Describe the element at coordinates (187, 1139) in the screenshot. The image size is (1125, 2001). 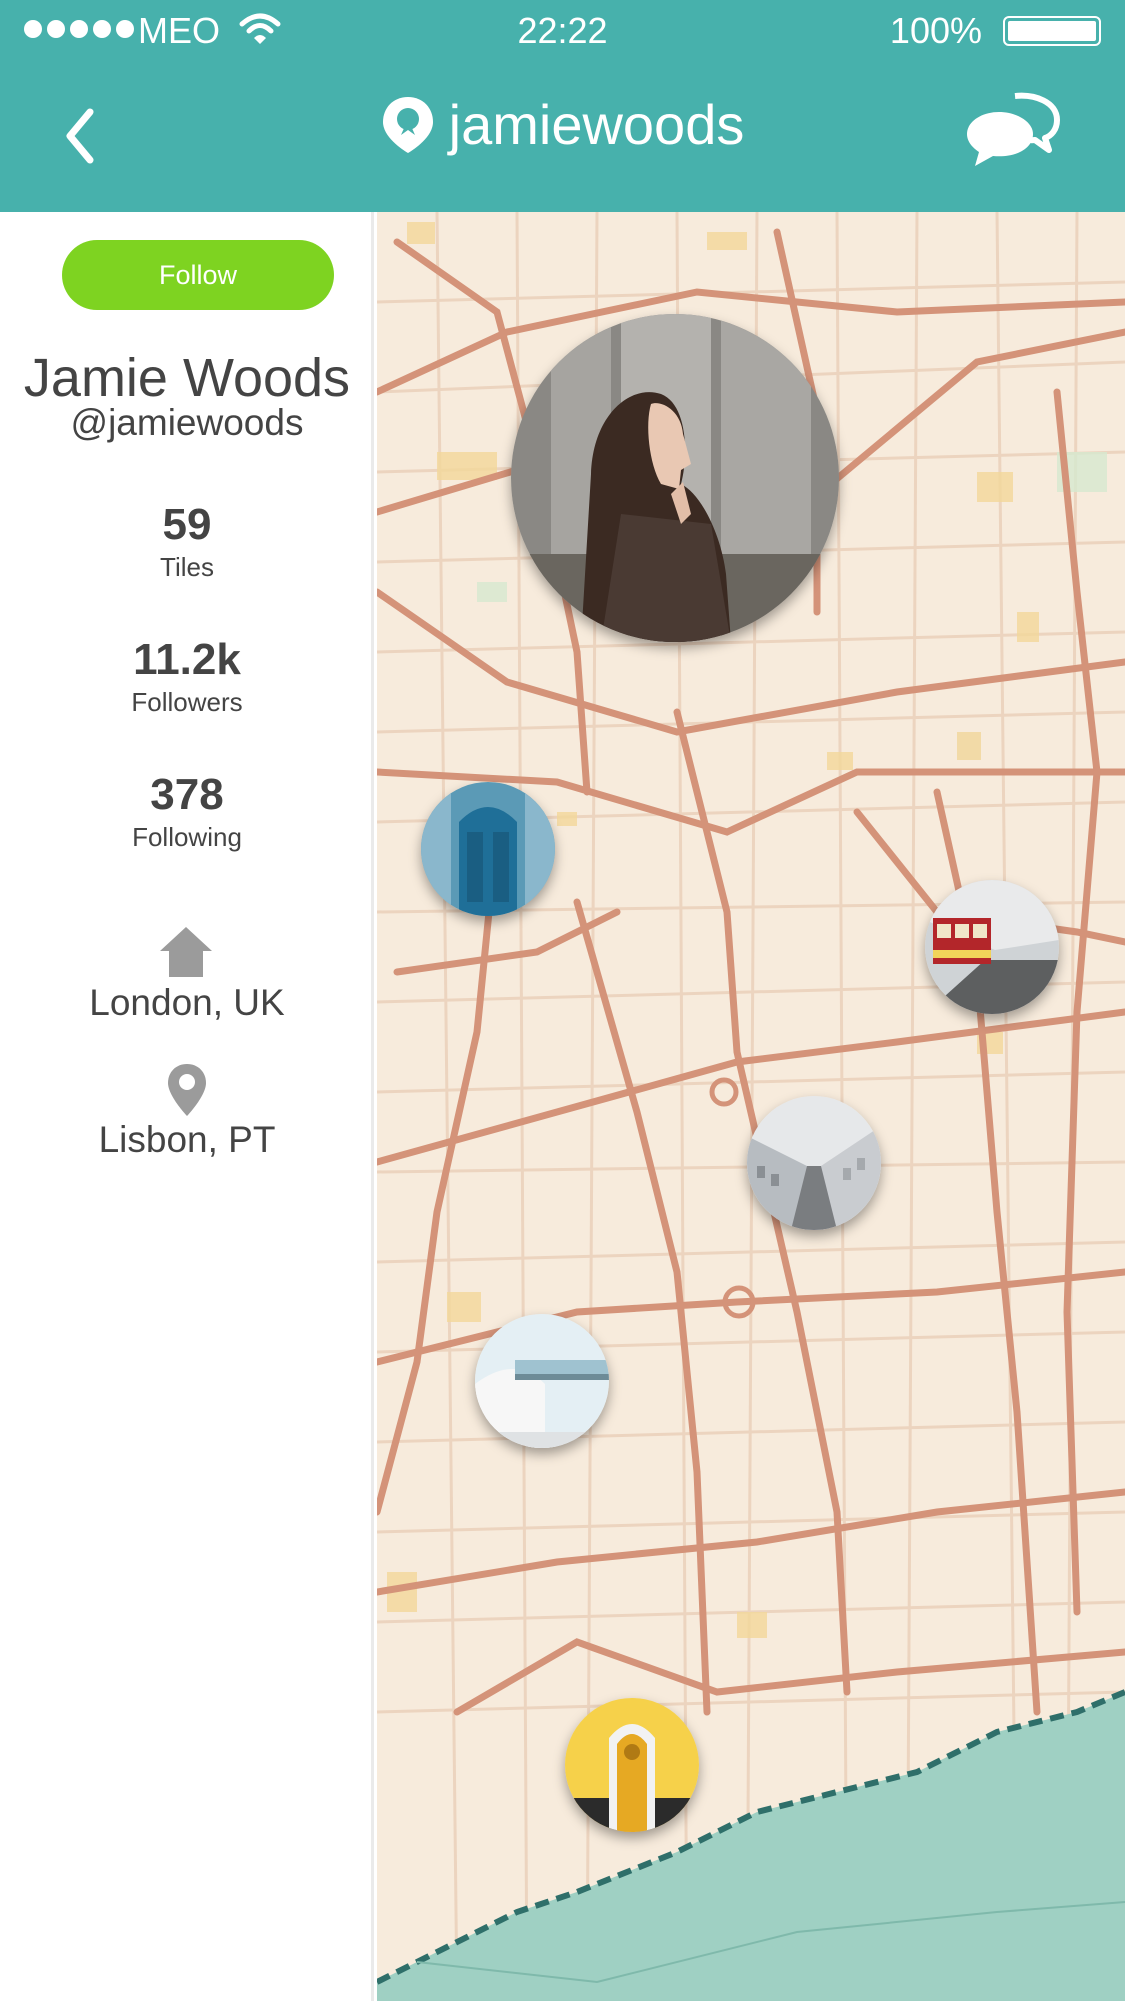
I see `current-location: Lisbon, PT` at that location.